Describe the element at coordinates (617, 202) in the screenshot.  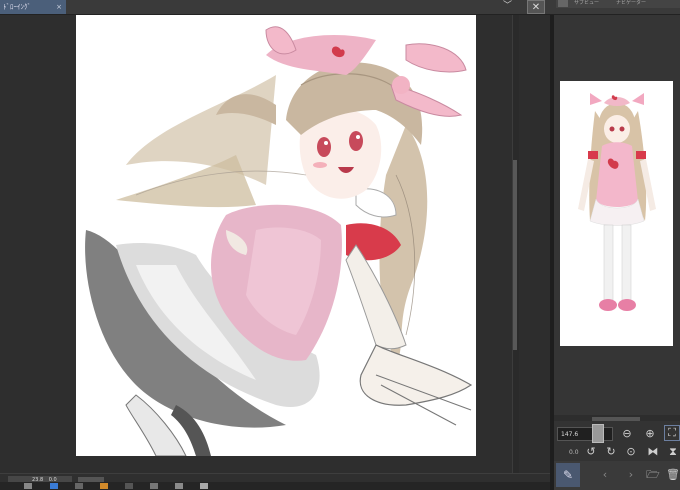
I see `reference-image` at that location.